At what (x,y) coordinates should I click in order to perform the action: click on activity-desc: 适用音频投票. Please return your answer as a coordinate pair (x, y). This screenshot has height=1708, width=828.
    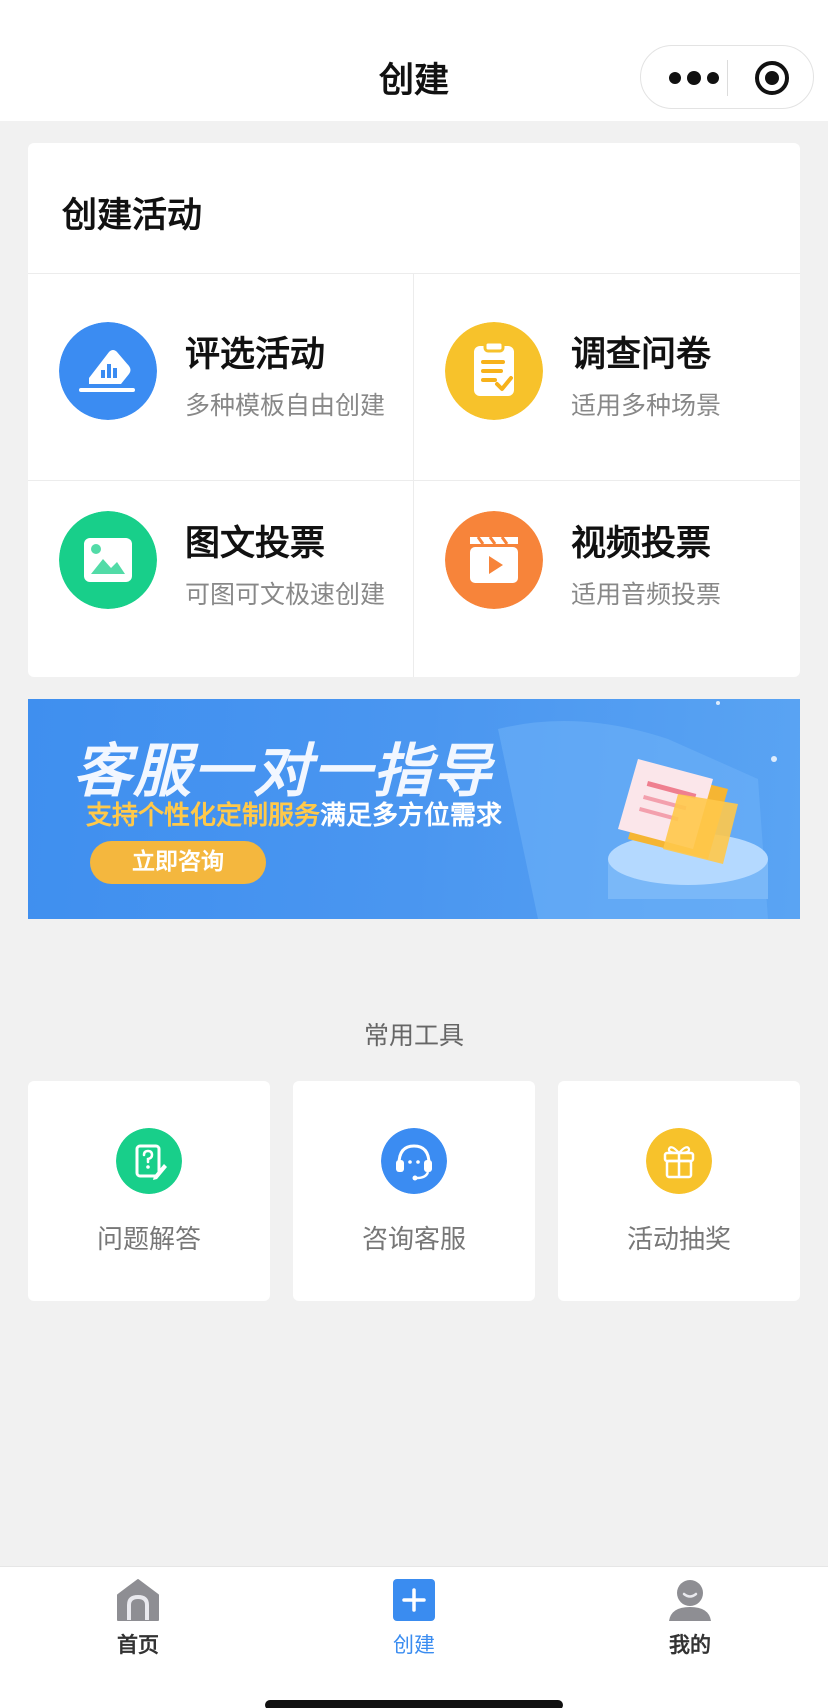
    Looking at the image, I should click on (646, 594).